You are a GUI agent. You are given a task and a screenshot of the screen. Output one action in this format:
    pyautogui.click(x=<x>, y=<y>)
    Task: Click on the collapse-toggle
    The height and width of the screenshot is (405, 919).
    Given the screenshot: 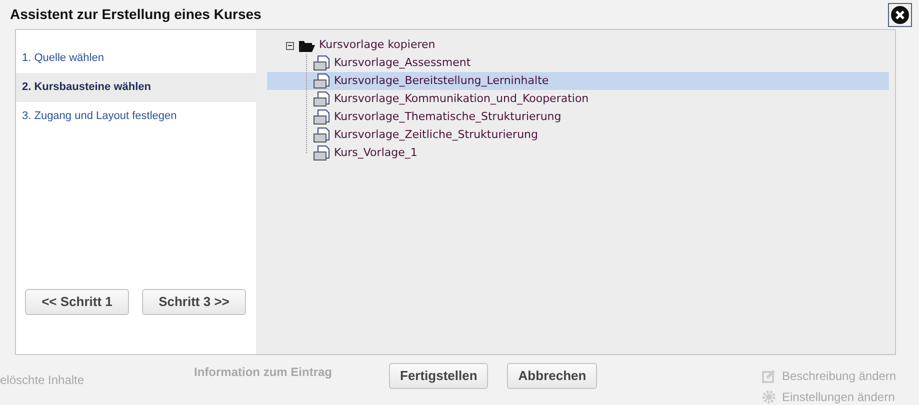 What is the action you would take?
    pyautogui.click(x=290, y=46)
    